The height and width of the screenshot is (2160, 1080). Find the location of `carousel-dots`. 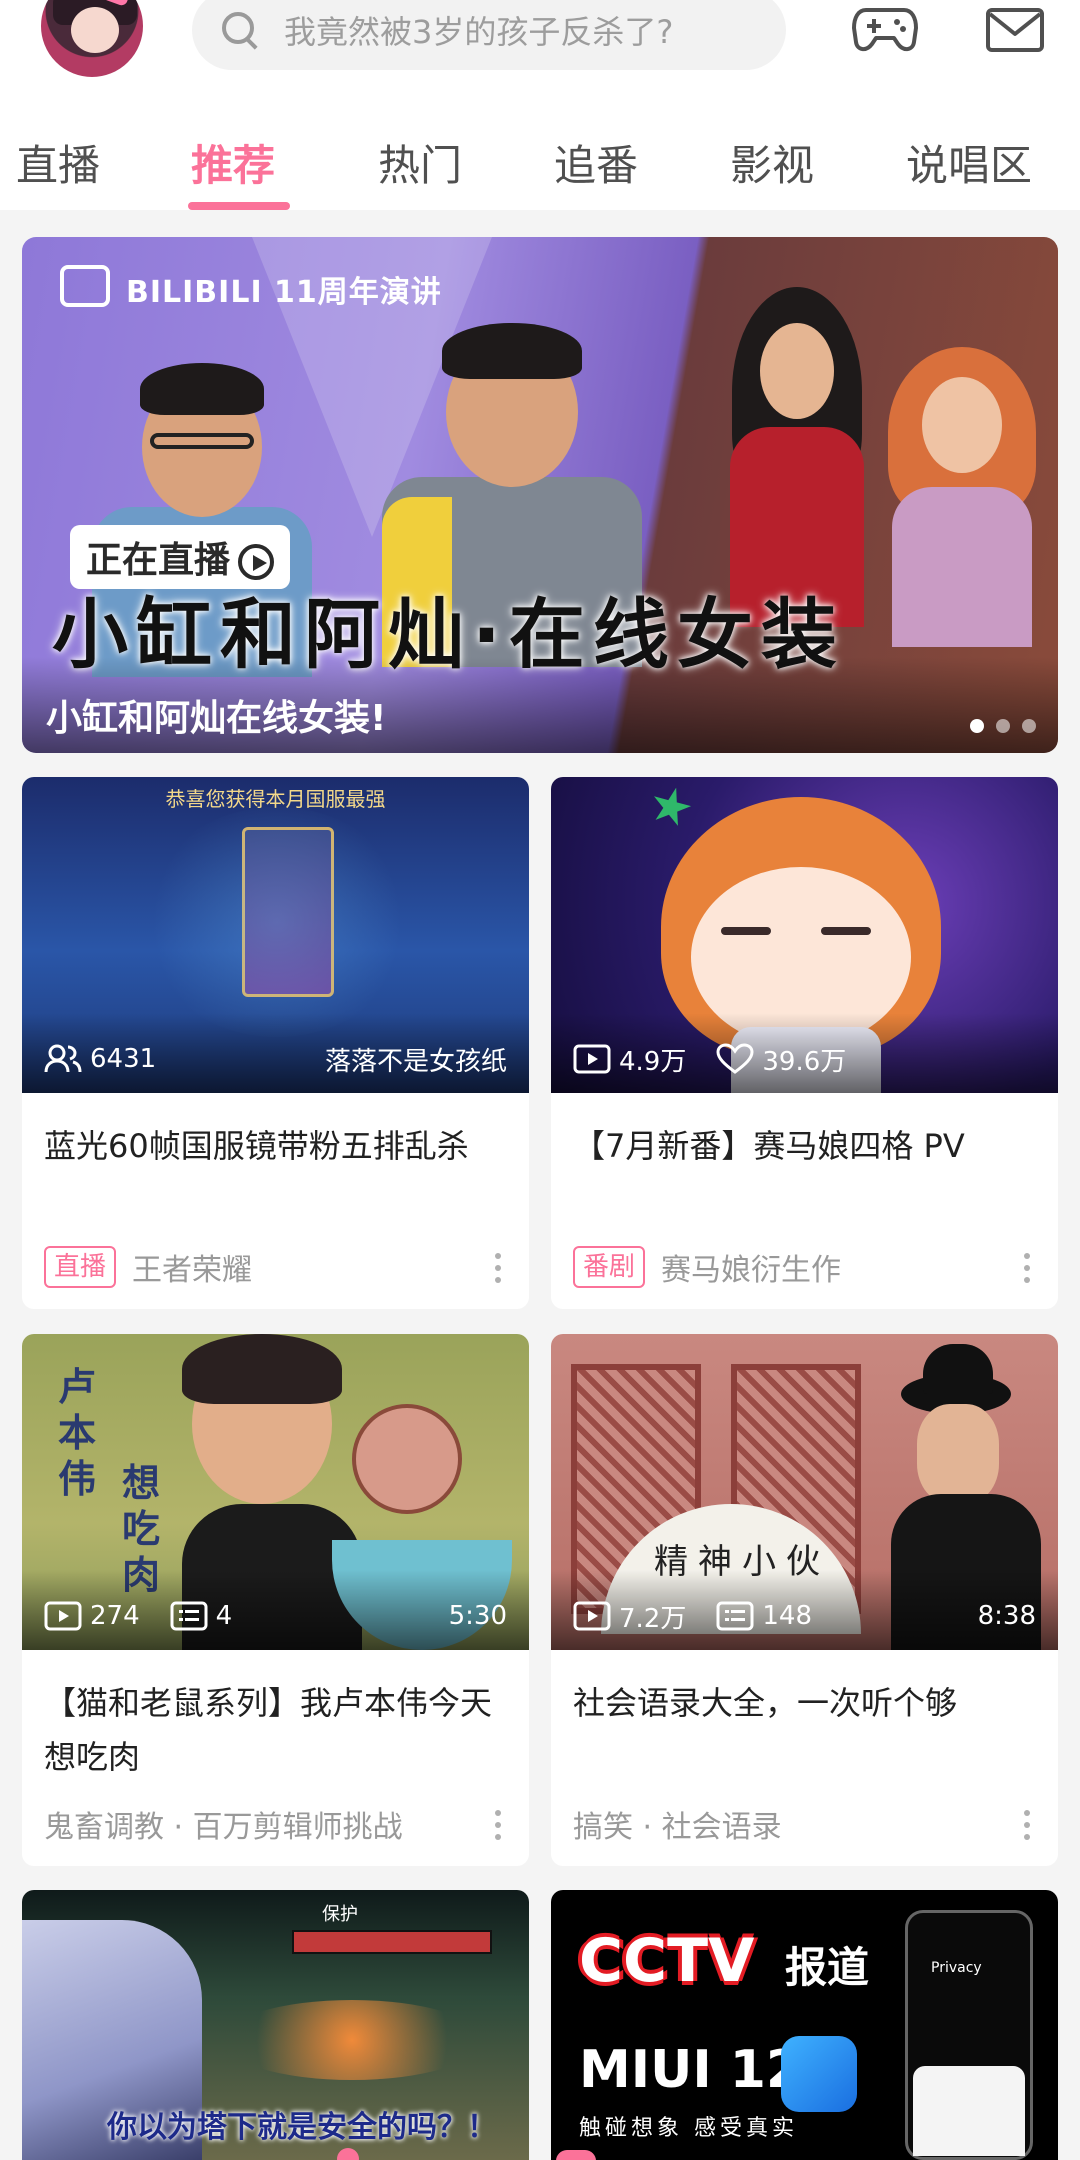

carousel-dots is located at coordinates (1003, 726).